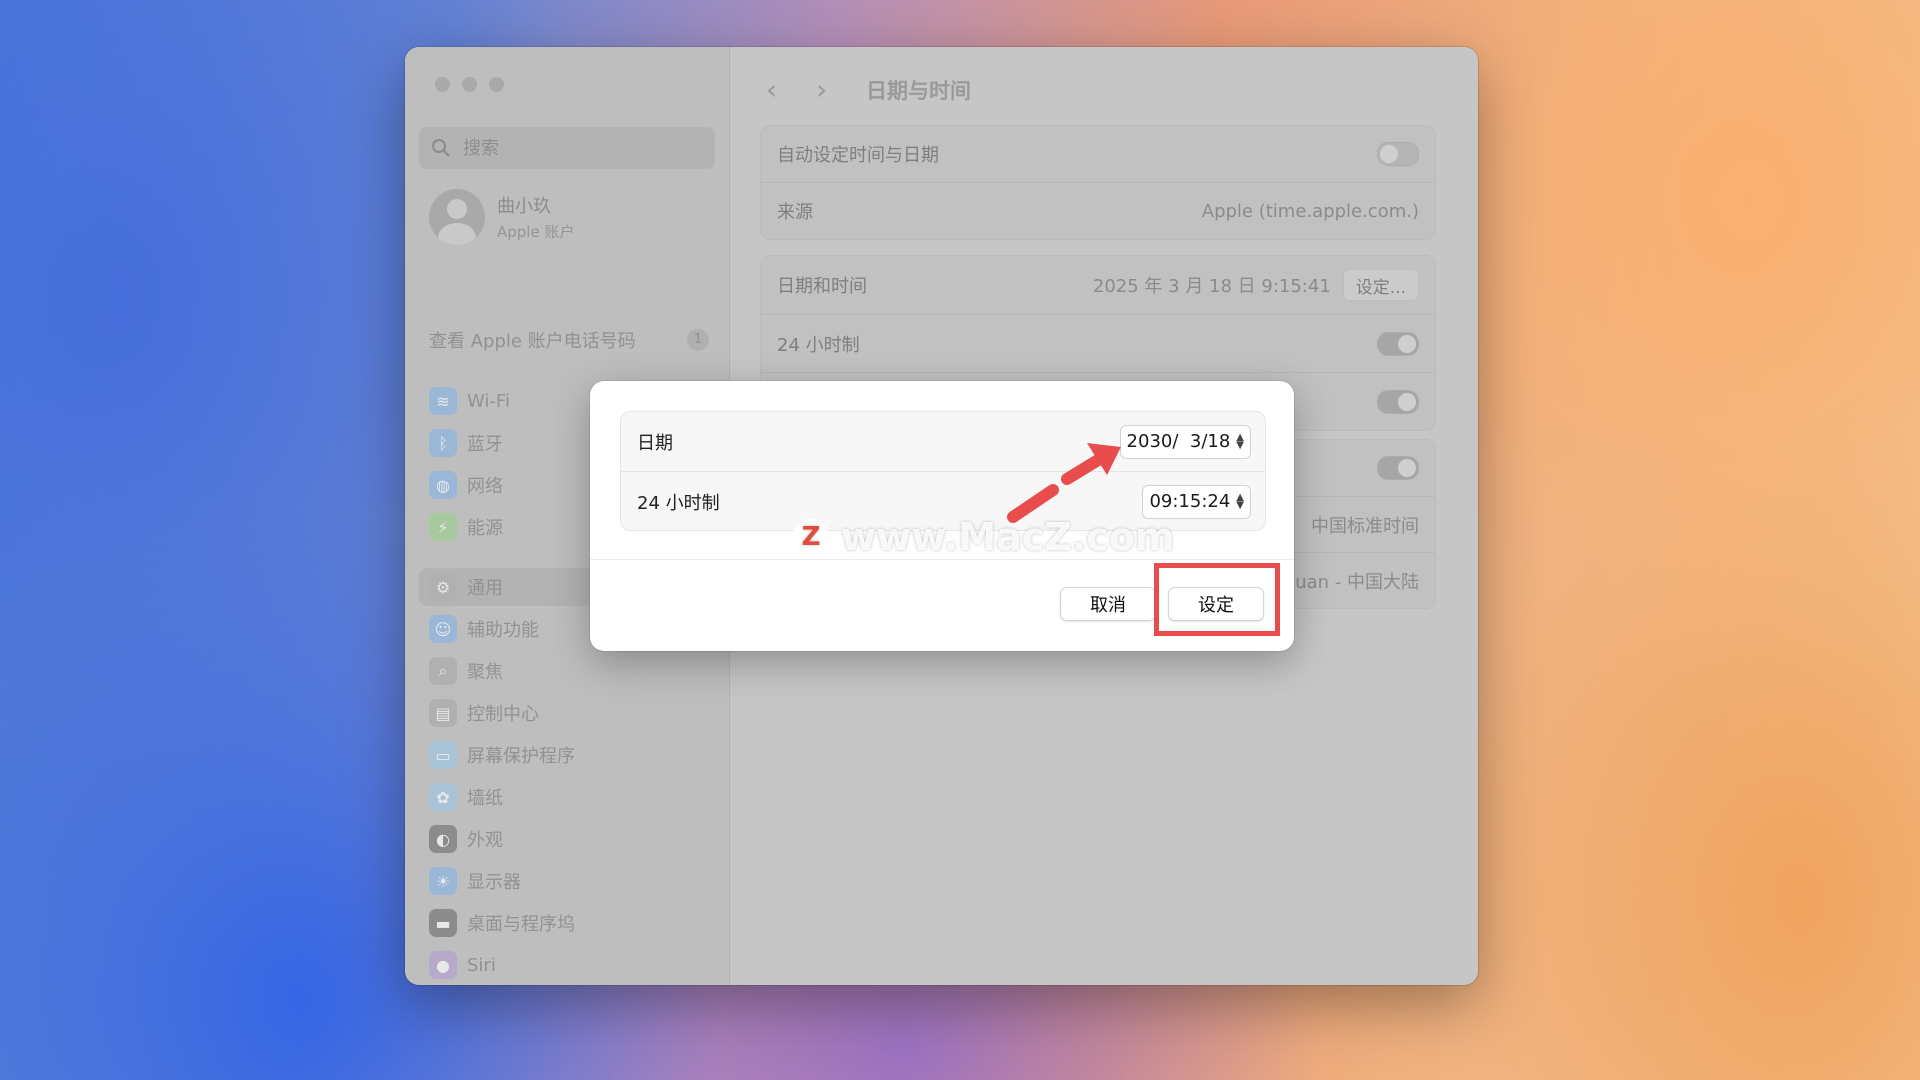  Describe the element at coordinates (1398, 343) in the screenshot. I see `hour24-toggle` at that location.